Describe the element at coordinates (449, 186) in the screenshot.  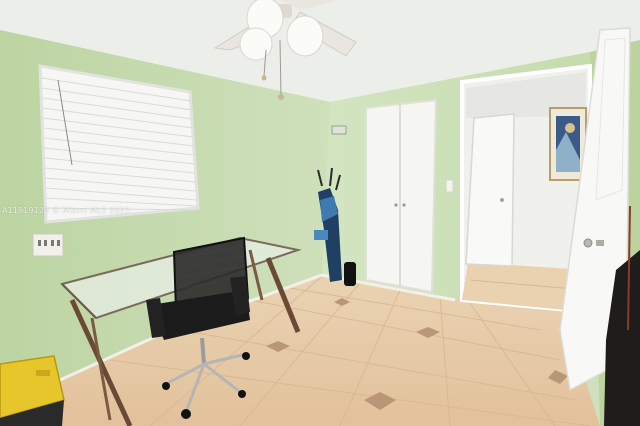
I see `light-switch` at that location.